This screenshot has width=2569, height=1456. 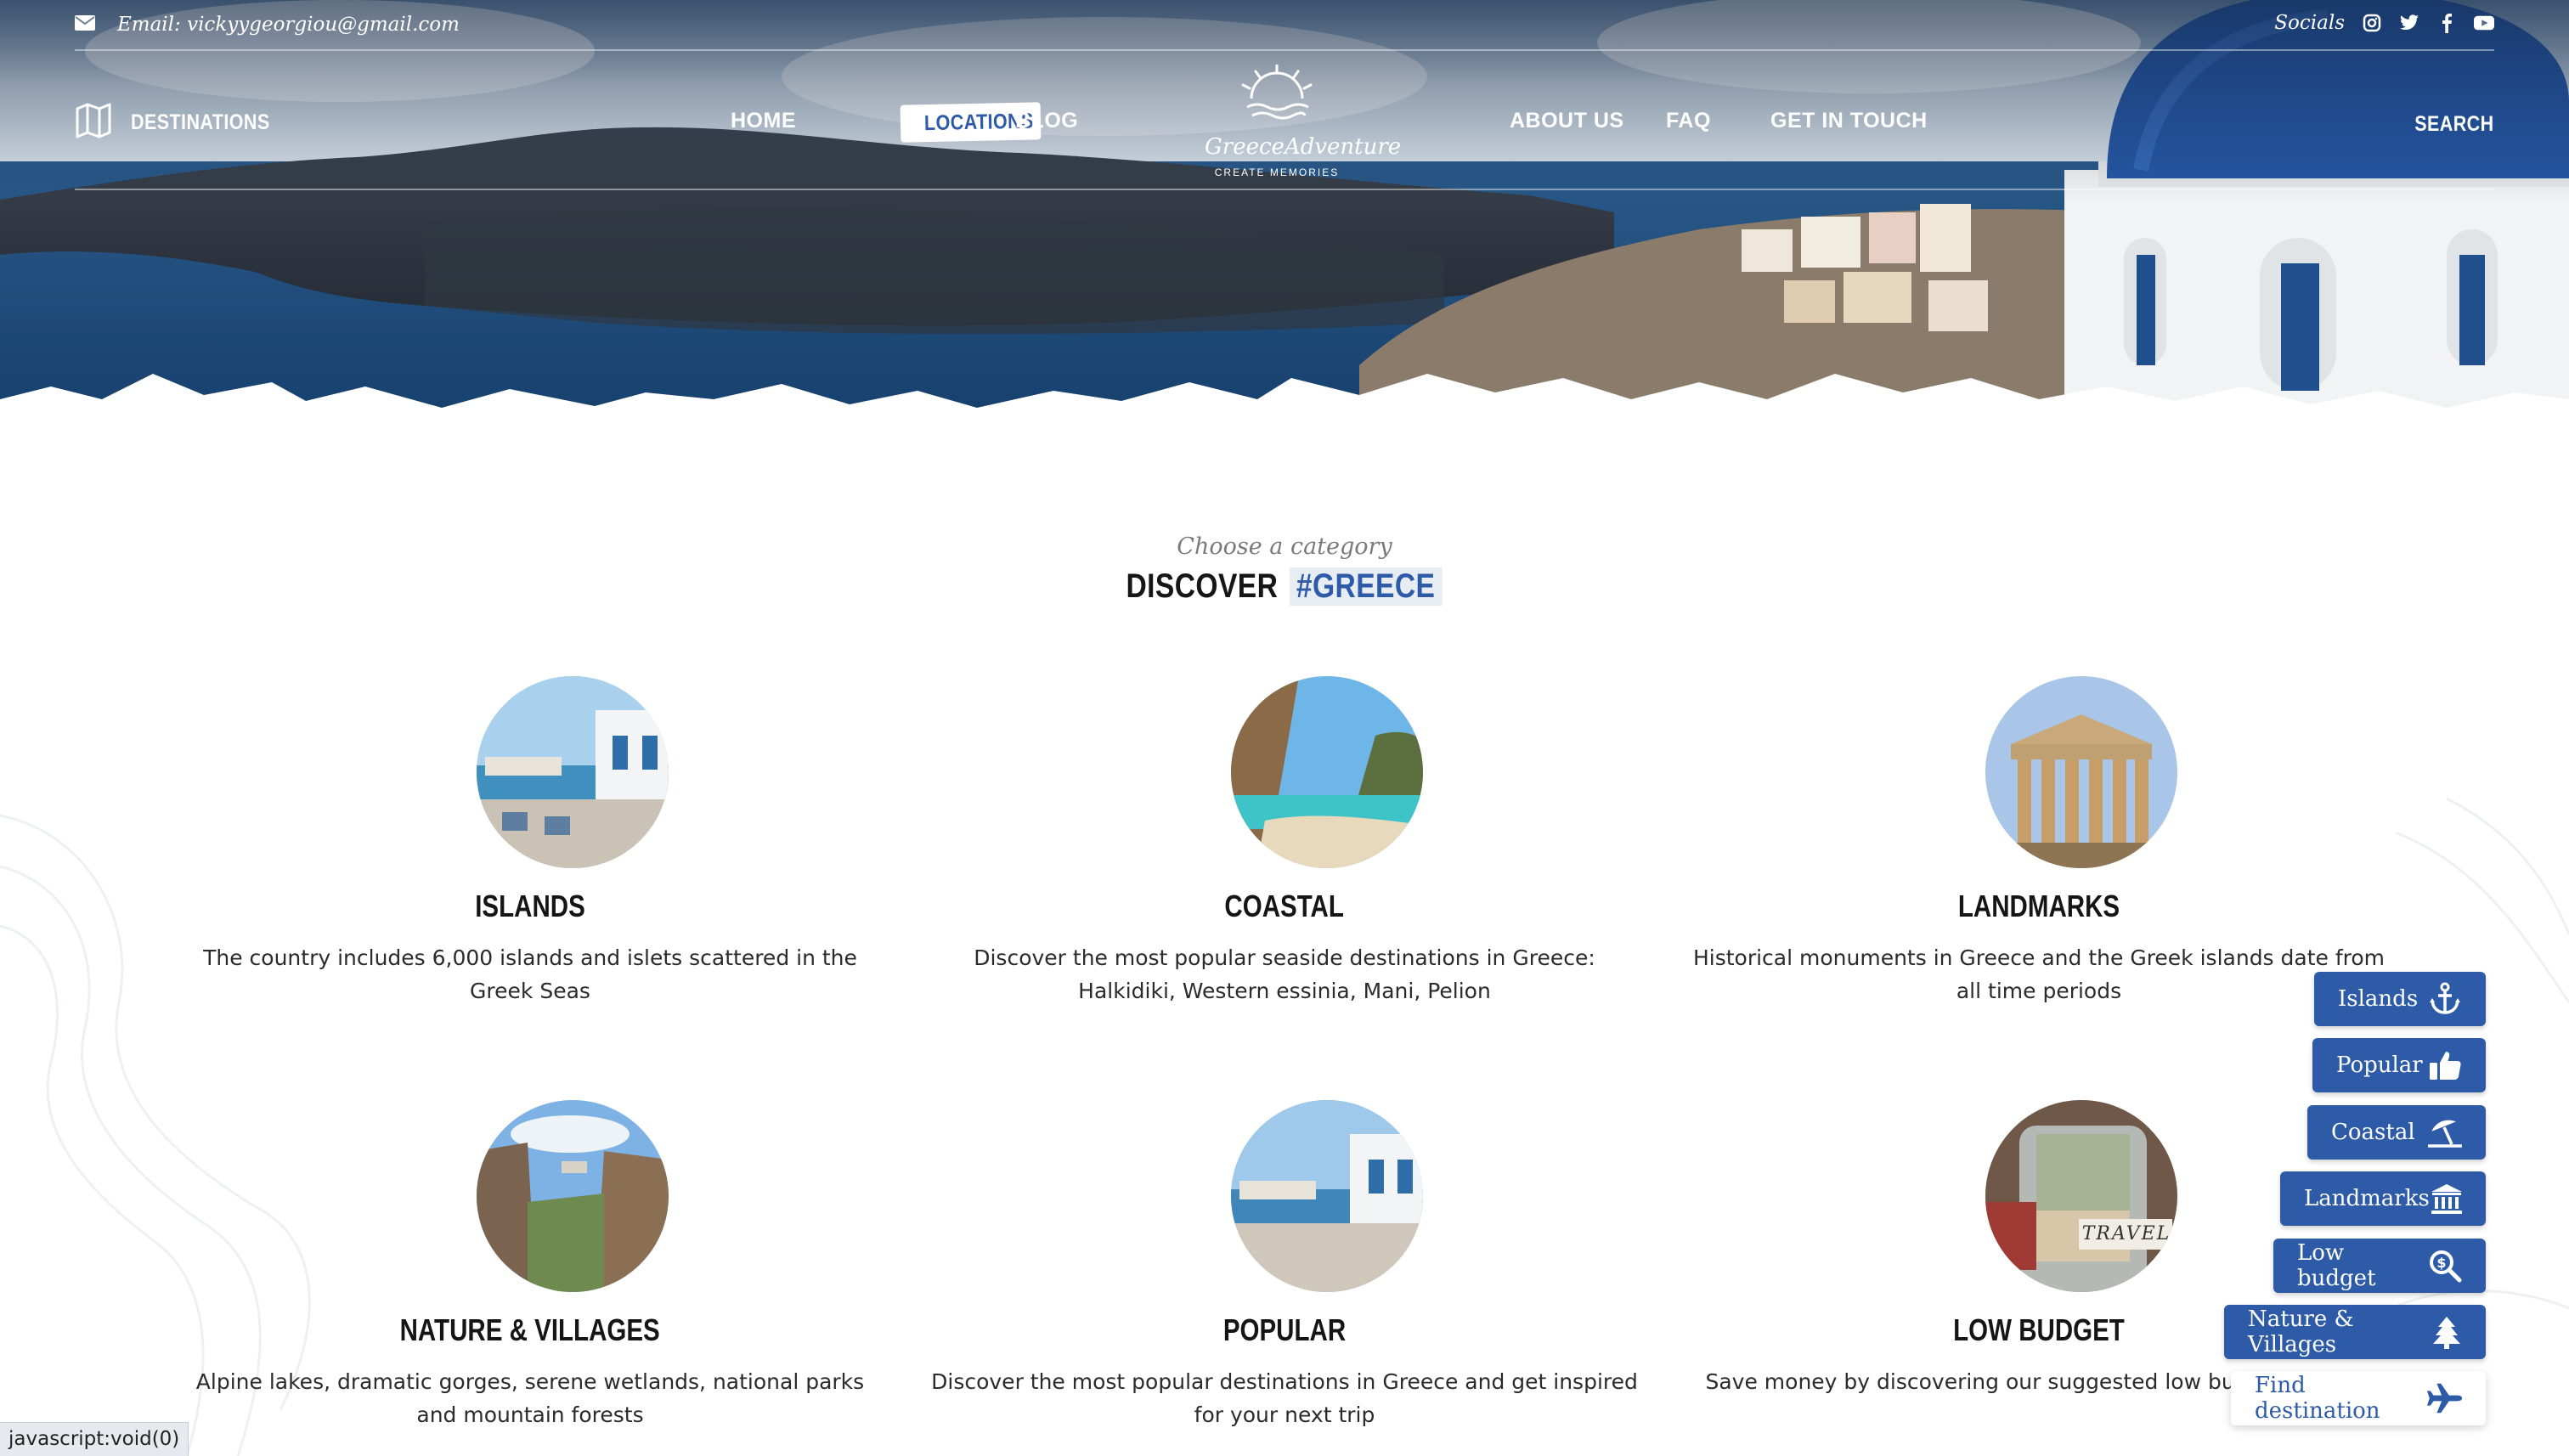 I want to click on logo-tagline: CREATE MEMORIES, so click(x=1277, y=172).